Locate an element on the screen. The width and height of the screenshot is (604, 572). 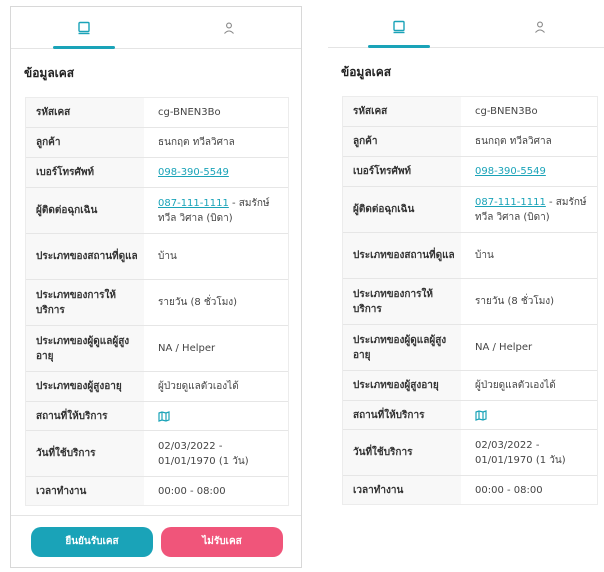
reject-case-button: ไม่รับเคส is located at coordinates (222, 541).